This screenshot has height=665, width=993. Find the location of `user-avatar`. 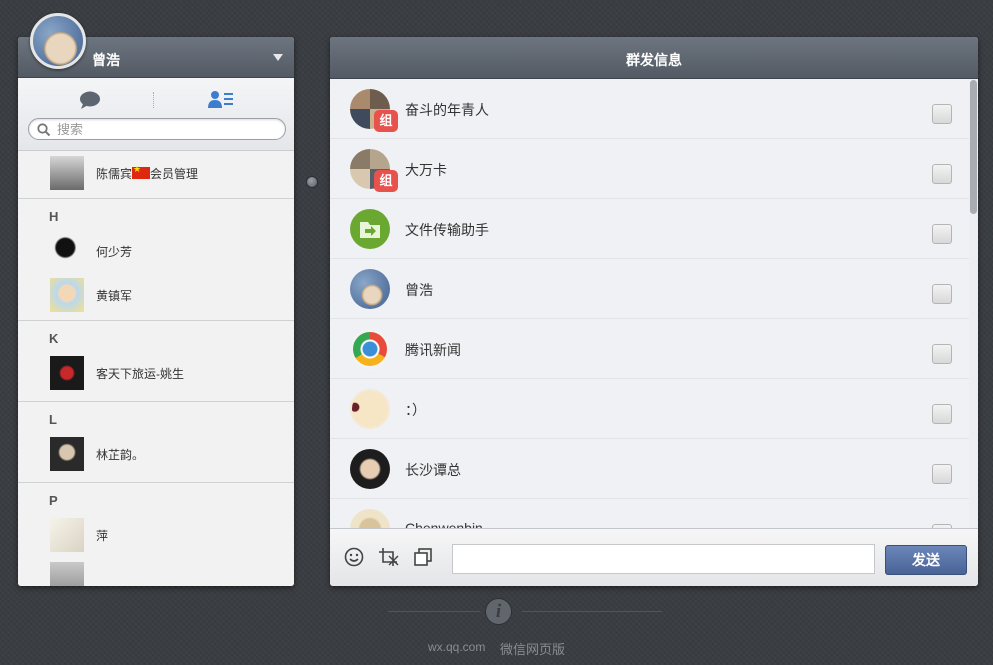

user-avatar is located at coordinates (58, 41).